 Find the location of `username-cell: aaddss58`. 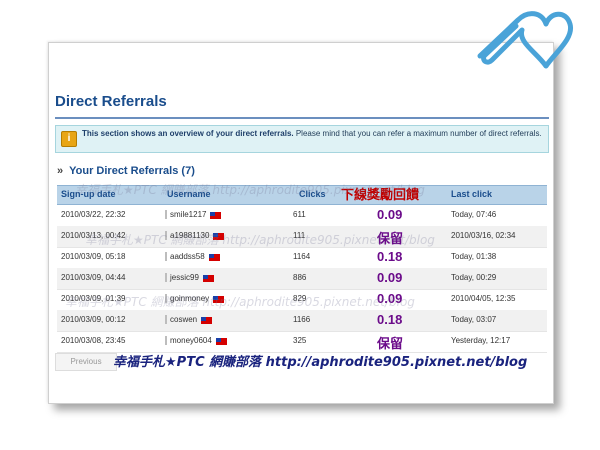

username-cell: aaddss58 is located at coordinates (185, 256).